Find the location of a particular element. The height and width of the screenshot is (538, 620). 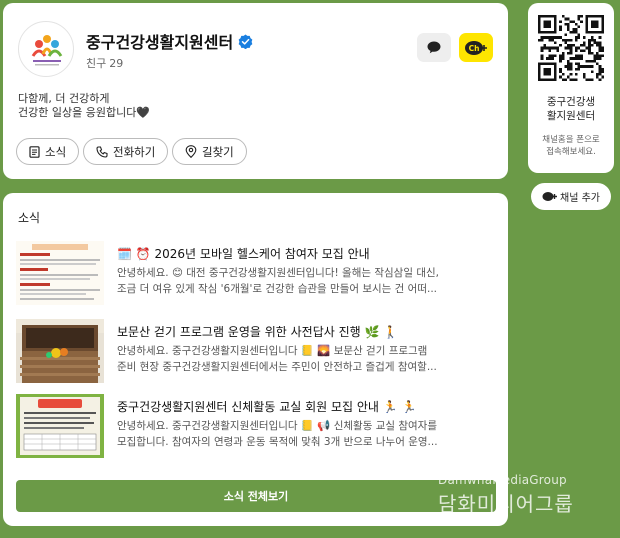

ch-badge-text: Ch is located at coordinates (474, 48).